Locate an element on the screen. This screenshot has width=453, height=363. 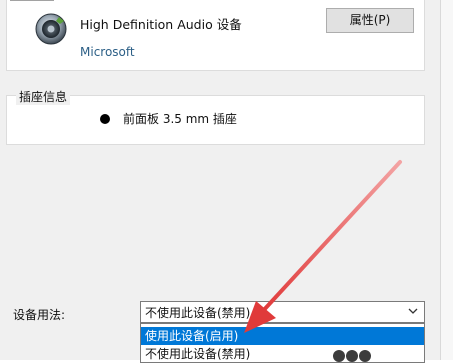
device-usage-dropdown-list: 使用此设备(启用) 不使用此设备(禁用) is located at coordinates (282, 343).